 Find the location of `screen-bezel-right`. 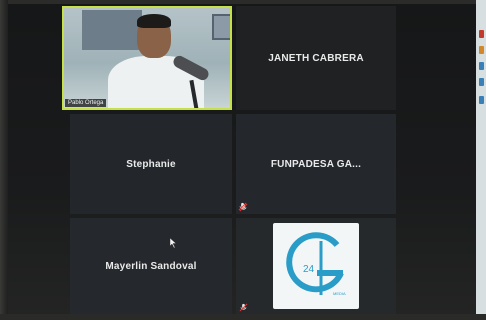

screen-bezel-right is located at coordinates (481, 160).